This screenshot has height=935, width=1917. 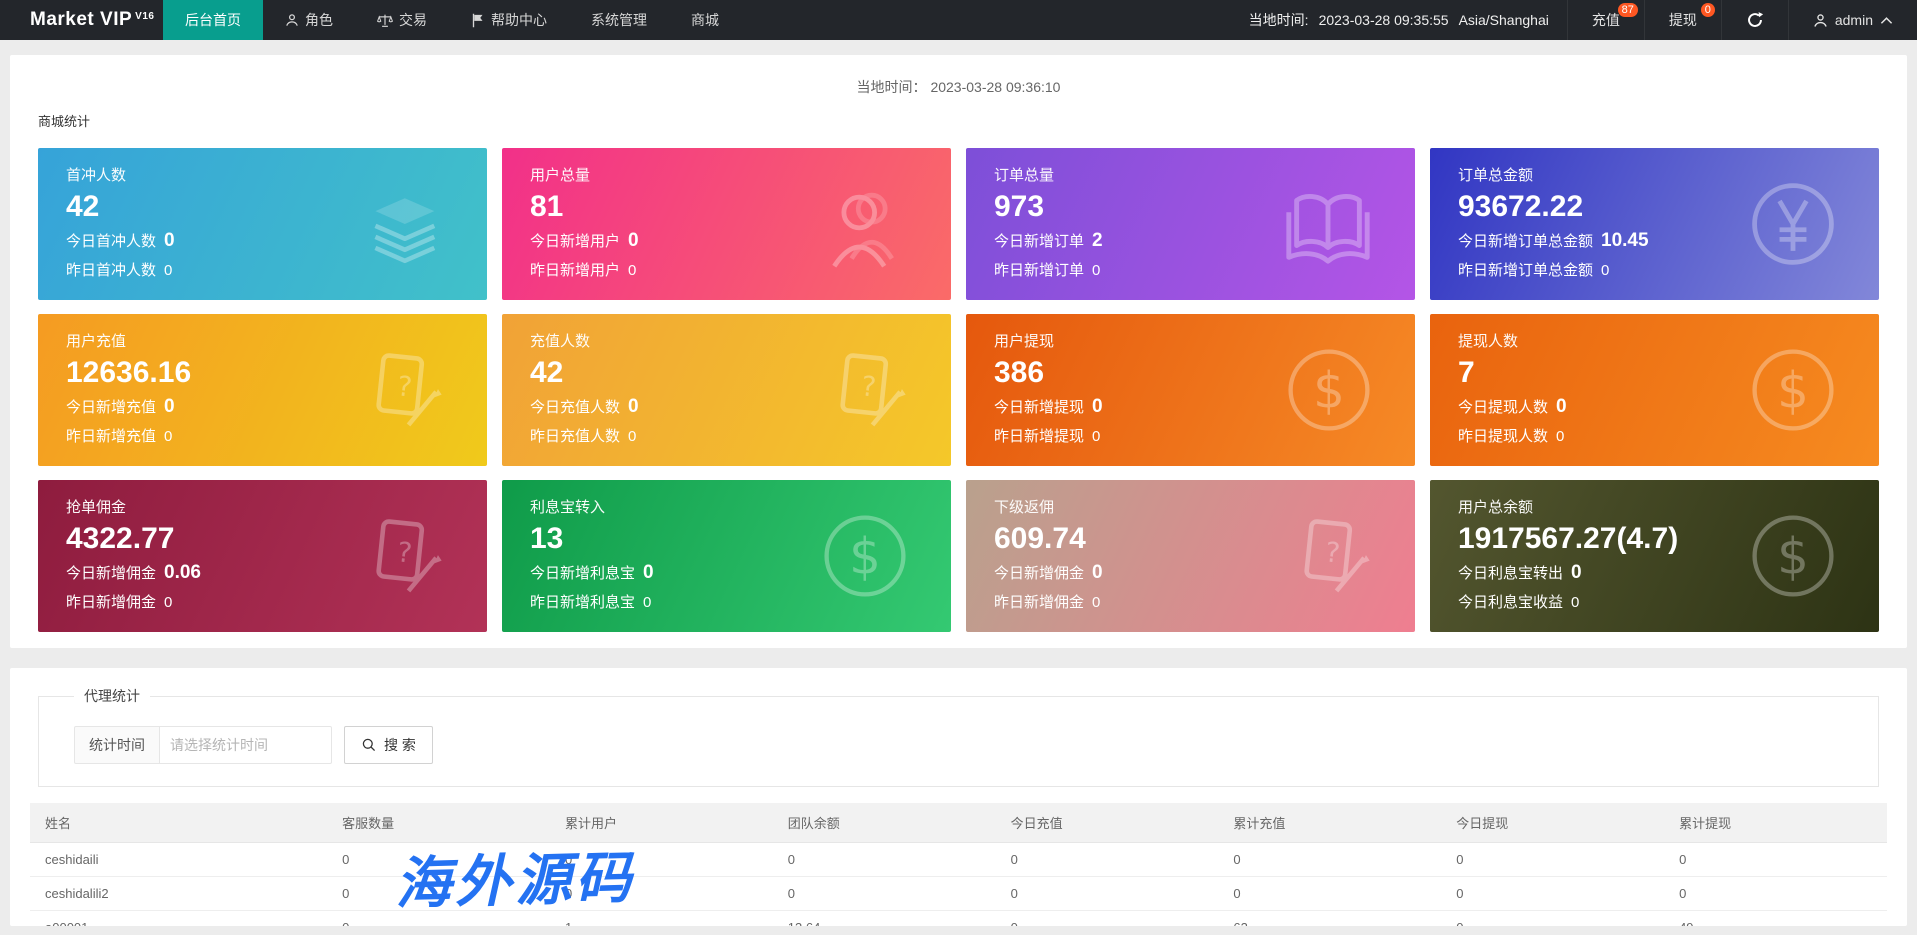 I want to click on card-today-label: 今日新增用户, so click(x=575, y=241).